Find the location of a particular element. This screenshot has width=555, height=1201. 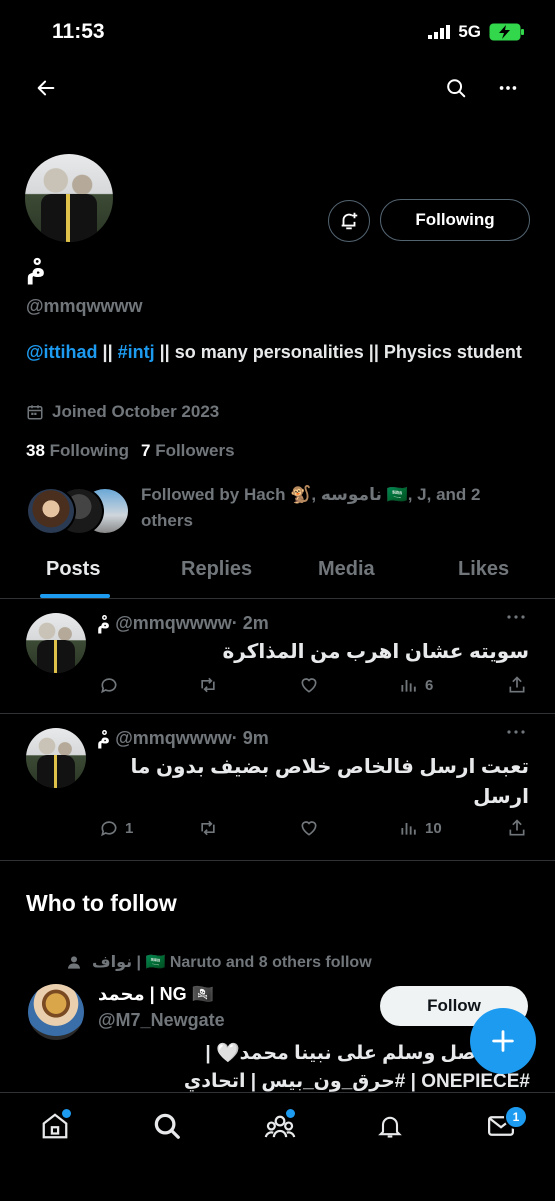

reply-button is located at coordinates (112, 685).